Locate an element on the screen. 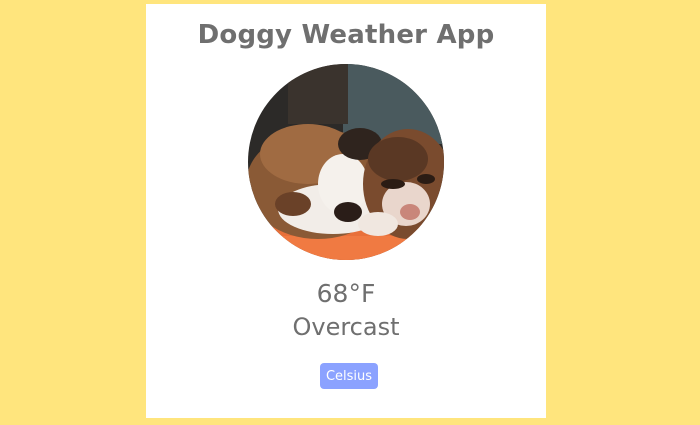  weather-condition: Overcast is located at coordinates (346, 327).